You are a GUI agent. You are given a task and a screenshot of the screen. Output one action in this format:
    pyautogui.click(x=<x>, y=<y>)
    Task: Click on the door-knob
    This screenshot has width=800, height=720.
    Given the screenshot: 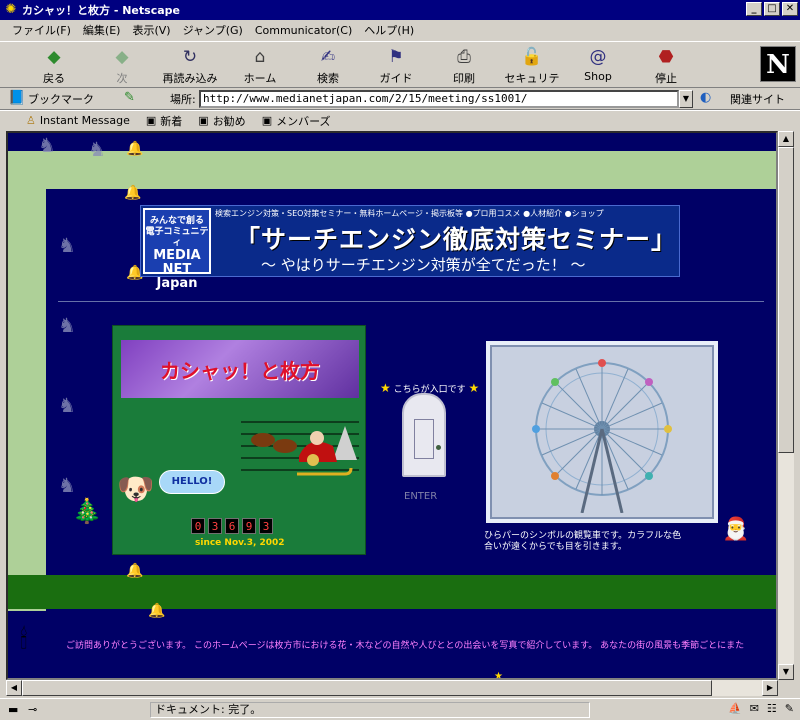 What is the action you would take?
    pyautogui.click(x=438, y=447)
    